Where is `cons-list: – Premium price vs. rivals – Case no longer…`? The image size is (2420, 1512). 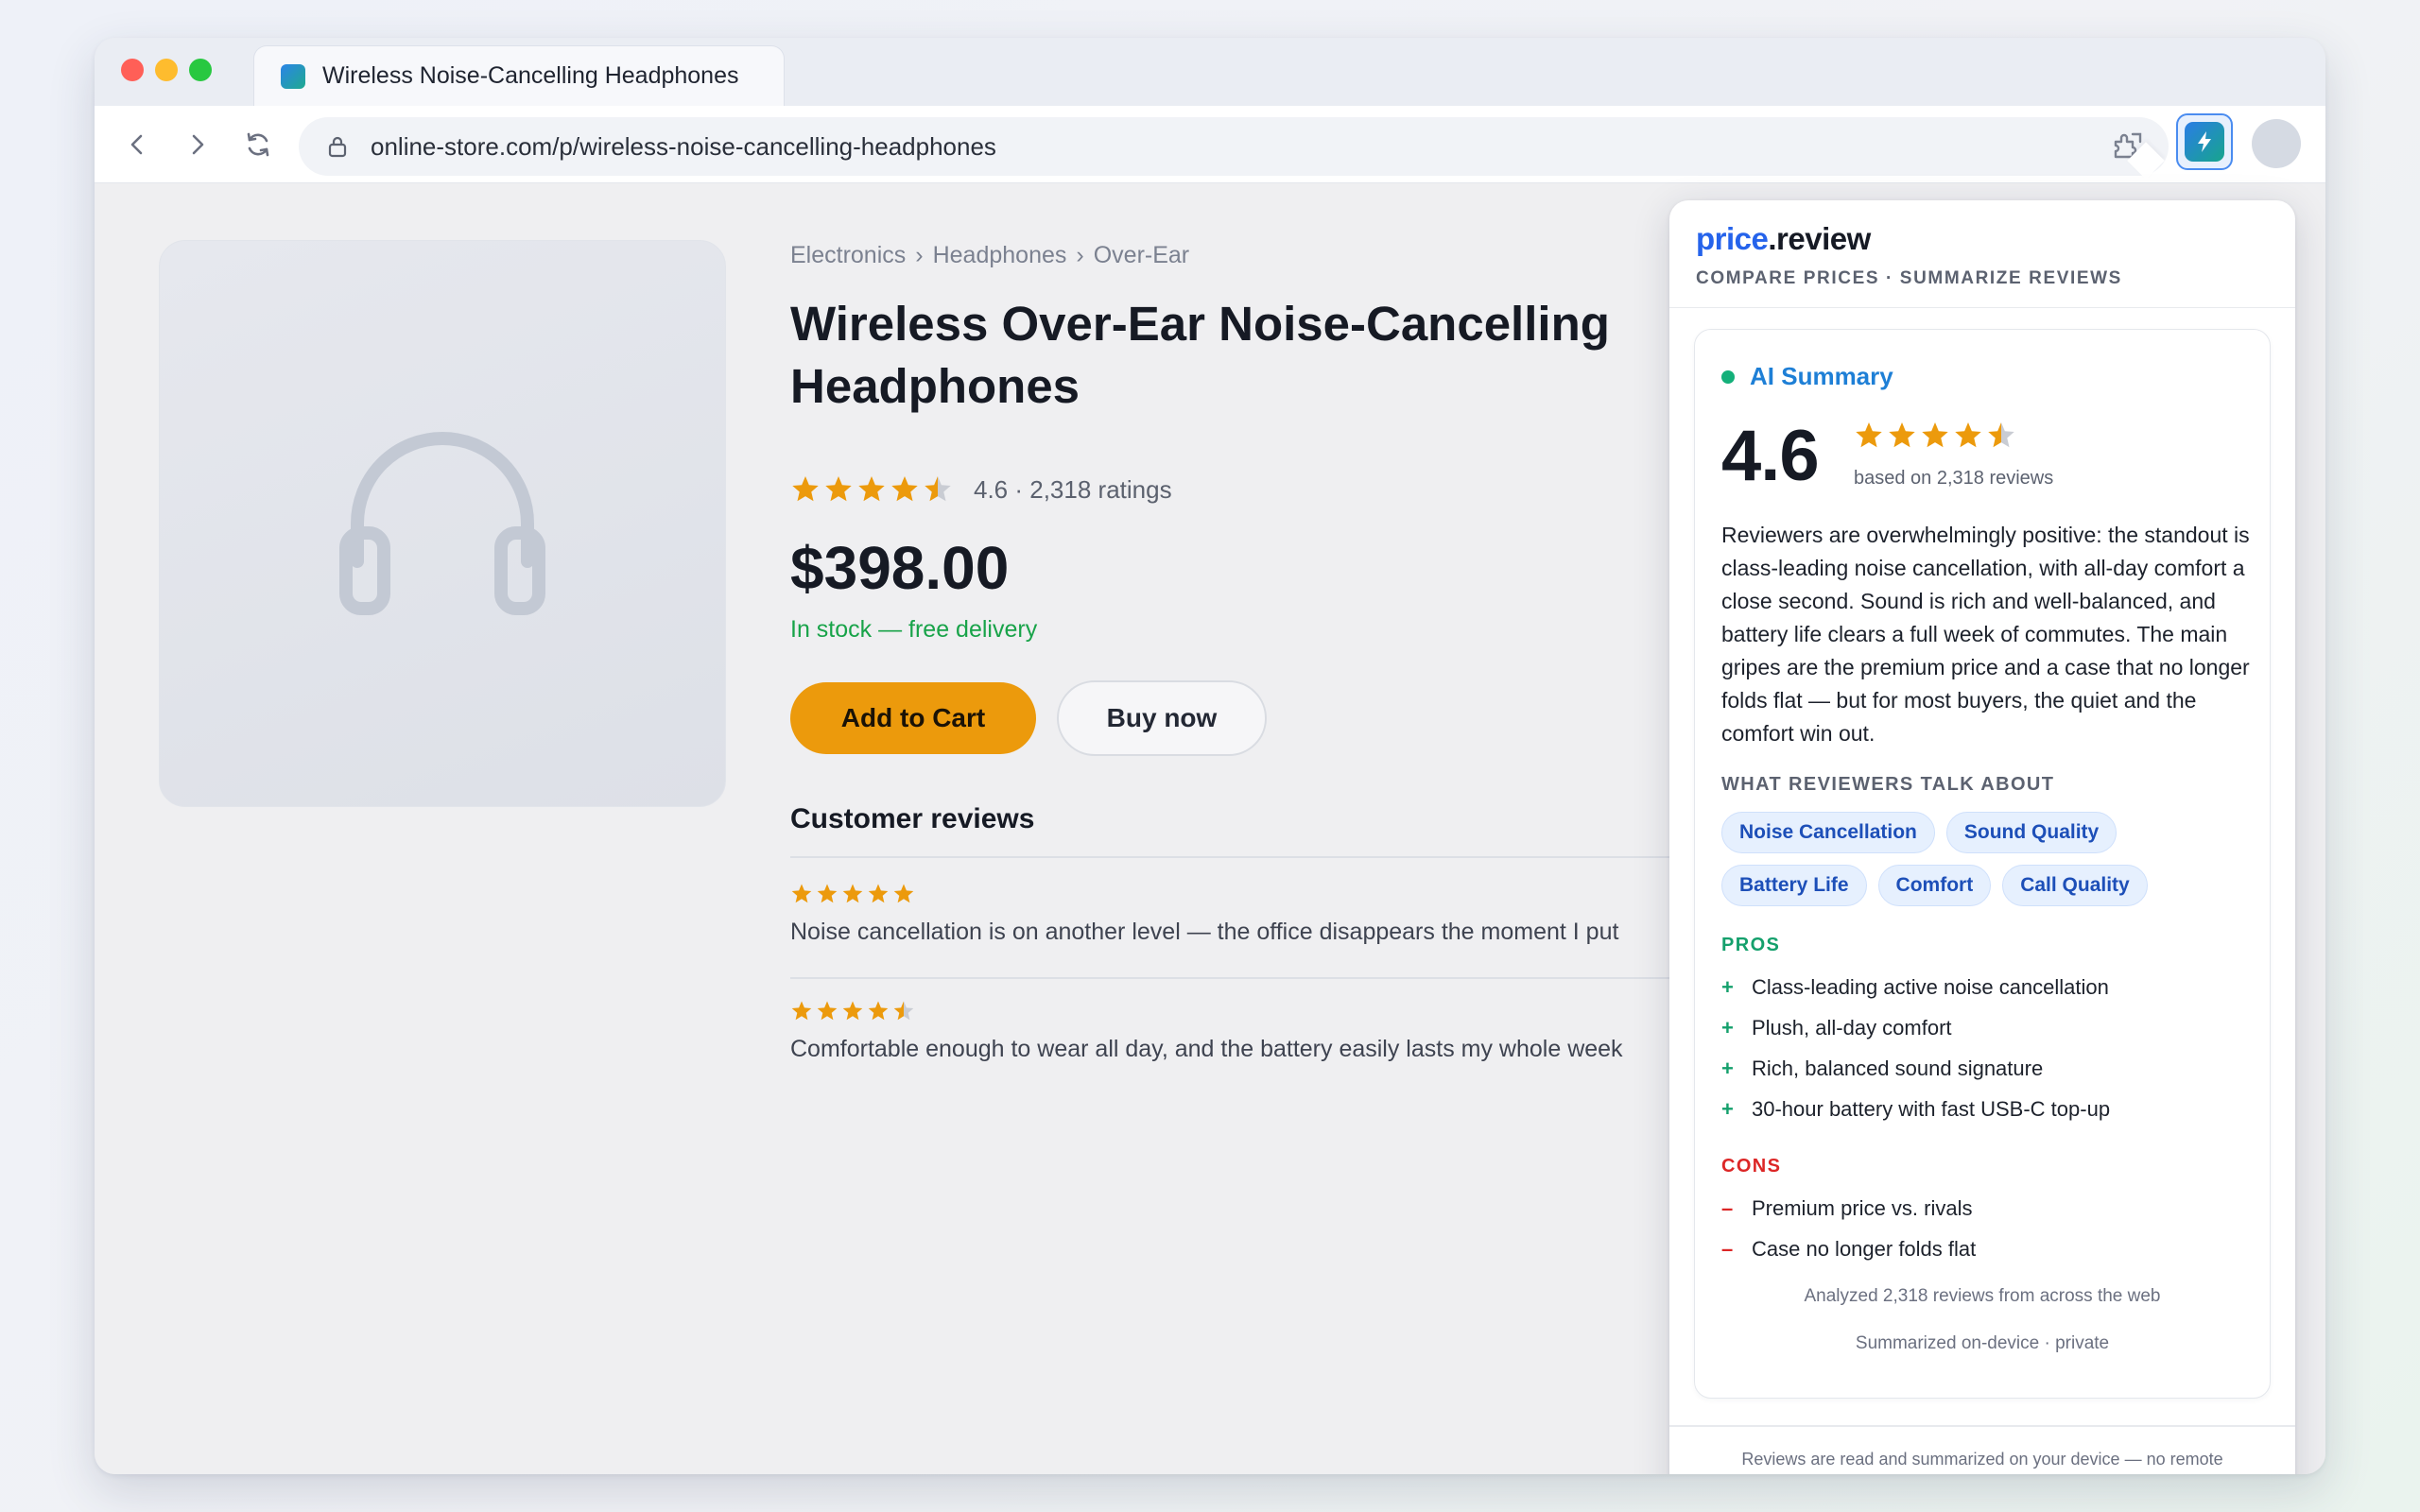
cons-list: – Premium price vs. rivals – Case no longer… is located at coordinates (1989, 1228).